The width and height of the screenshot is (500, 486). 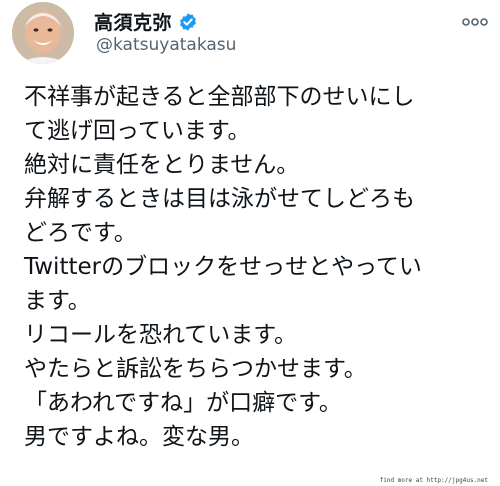 I want to click on tweet-line: Twitterのブロックをせっせとやってい, so click(x=223, y=267).